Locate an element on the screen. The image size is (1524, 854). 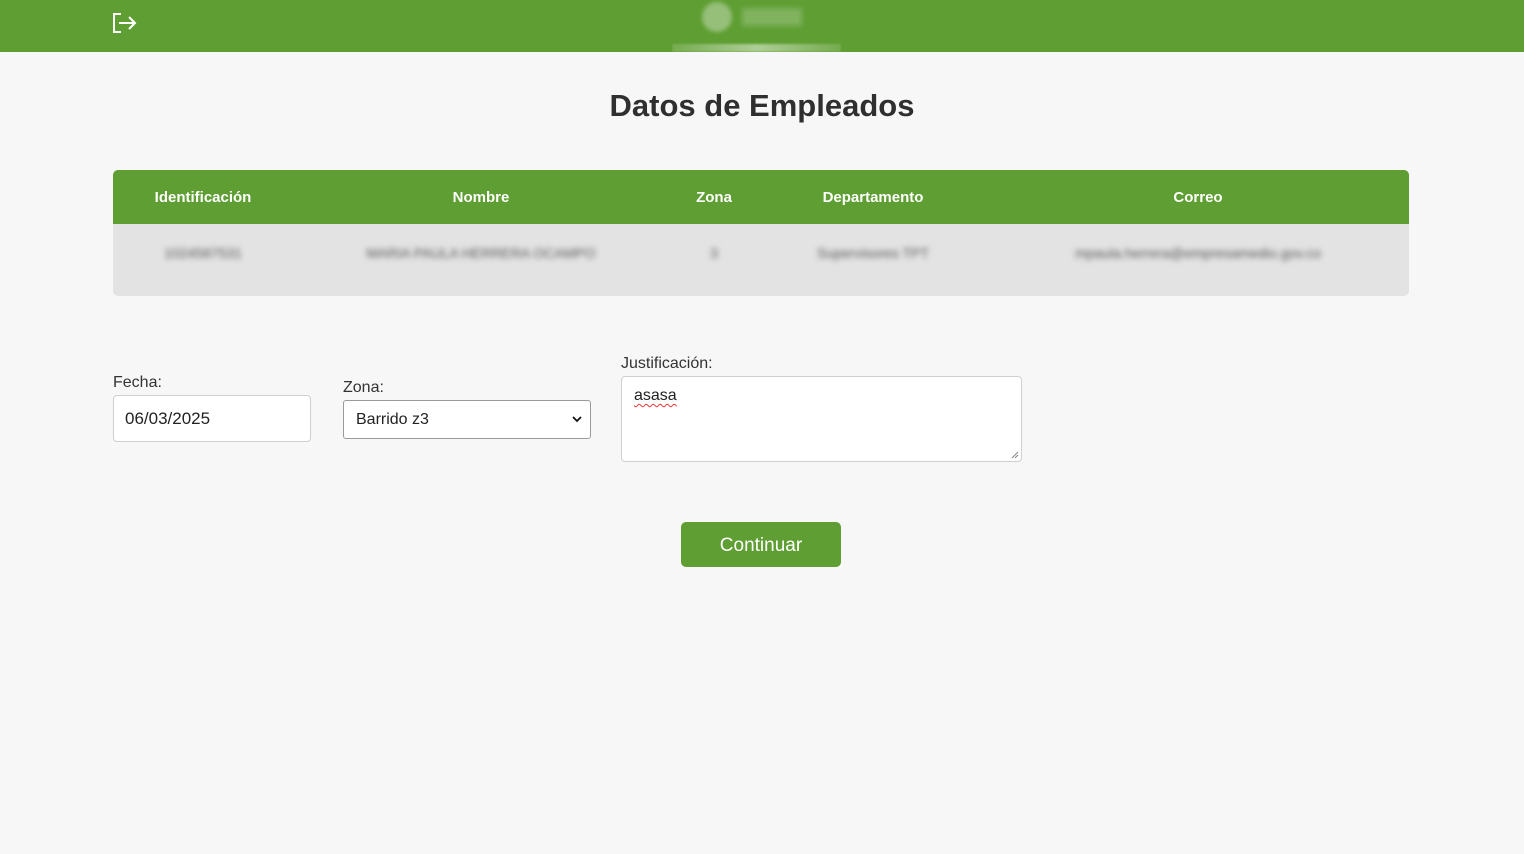
zona-selected-value: Barrido z3 is located at coordinates (392, 419).